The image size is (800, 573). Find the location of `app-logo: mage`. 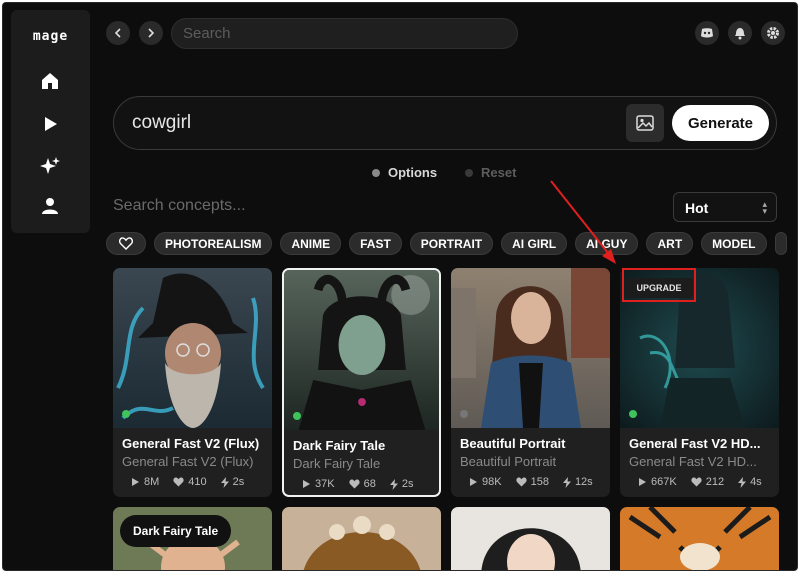

app-logo: mage is located at coordinates (50, 36).